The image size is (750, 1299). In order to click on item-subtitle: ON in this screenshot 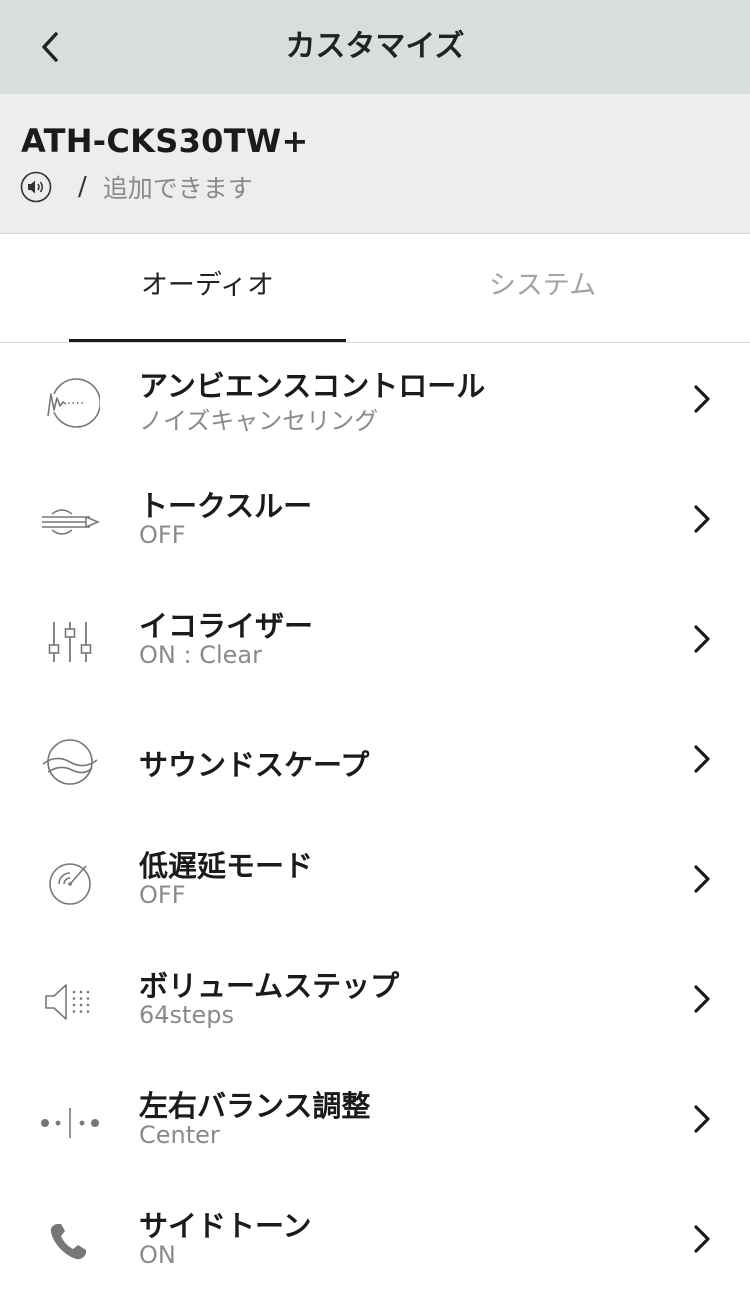, I will do `click(157, 1255)`.